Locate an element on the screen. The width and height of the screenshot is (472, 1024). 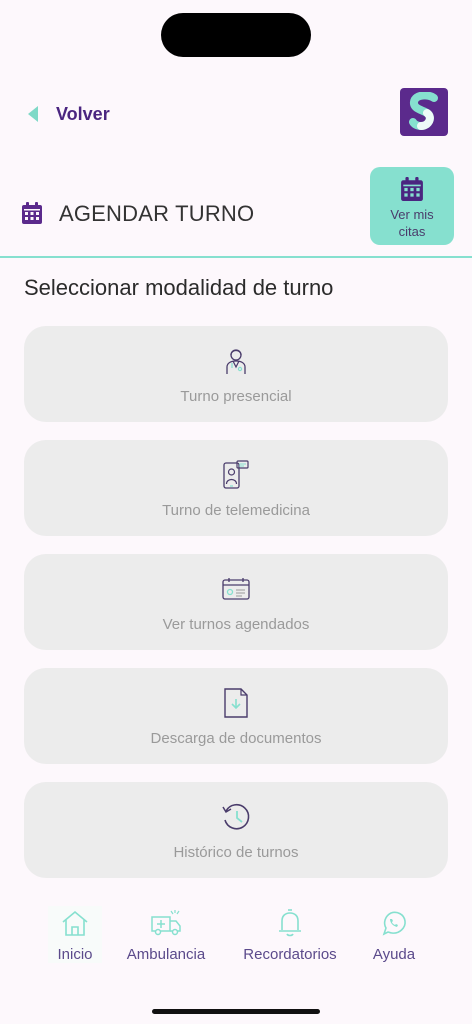
option-label: Turno presencial is located at coordinates (236, 396).